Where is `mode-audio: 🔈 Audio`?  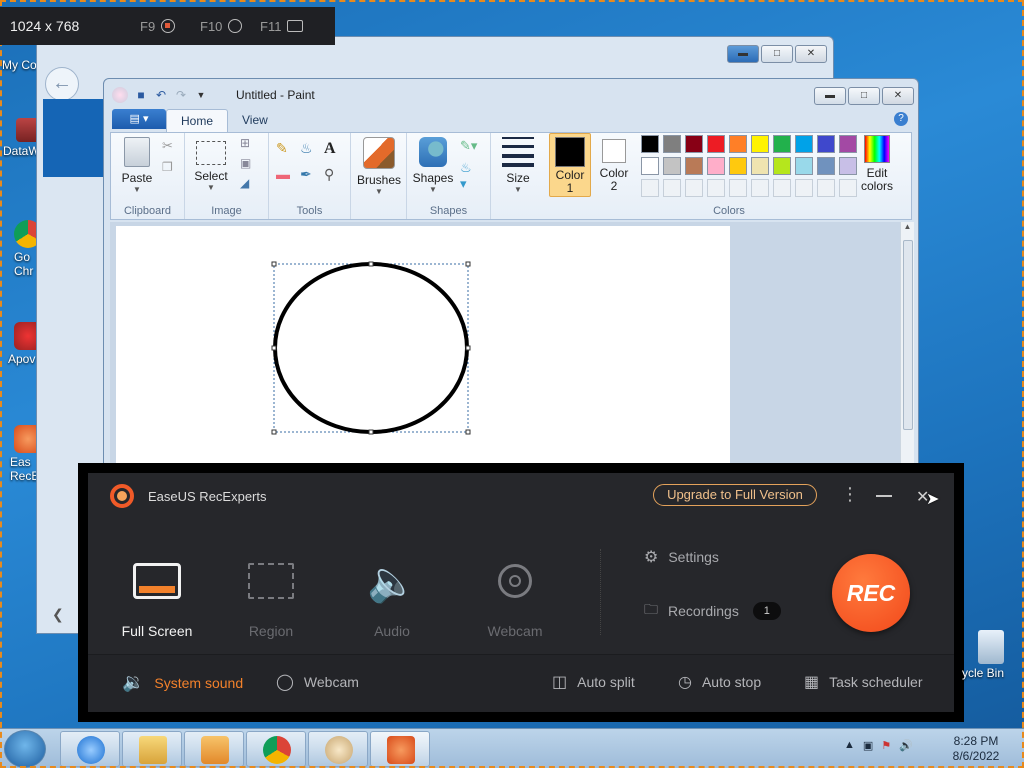
mode-audio: 🔈 Audio is located at coordinates (392, 598).